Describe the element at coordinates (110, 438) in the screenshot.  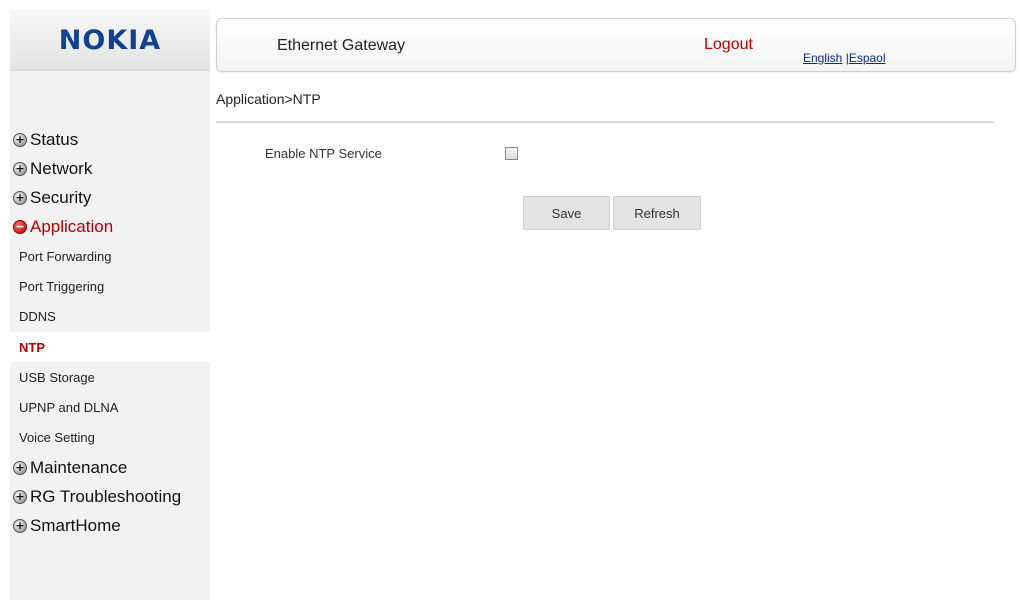
I see `submenu-item-voice-setting: Voice Setting` at that location.